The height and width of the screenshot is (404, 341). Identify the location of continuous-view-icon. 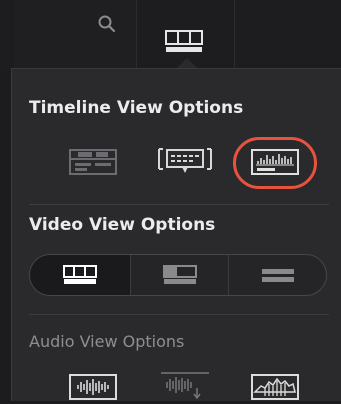
(277, 275).